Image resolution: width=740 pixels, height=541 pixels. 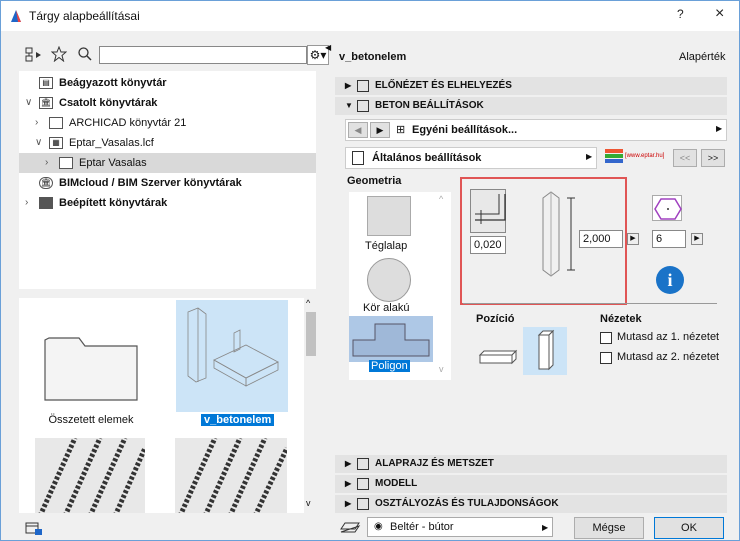 What do you see at coordinates (311, 334) in the screenshot?
I see `scrollbar-thumb` at bounding box center [311, 334].